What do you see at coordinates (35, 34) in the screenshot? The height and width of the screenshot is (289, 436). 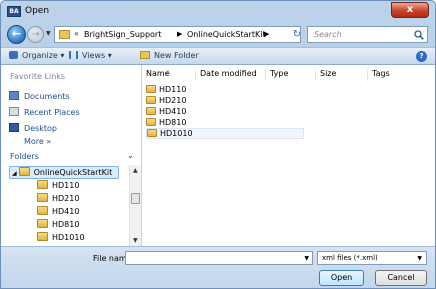 I see `forward-button: →` at bounding box center [35, 34].